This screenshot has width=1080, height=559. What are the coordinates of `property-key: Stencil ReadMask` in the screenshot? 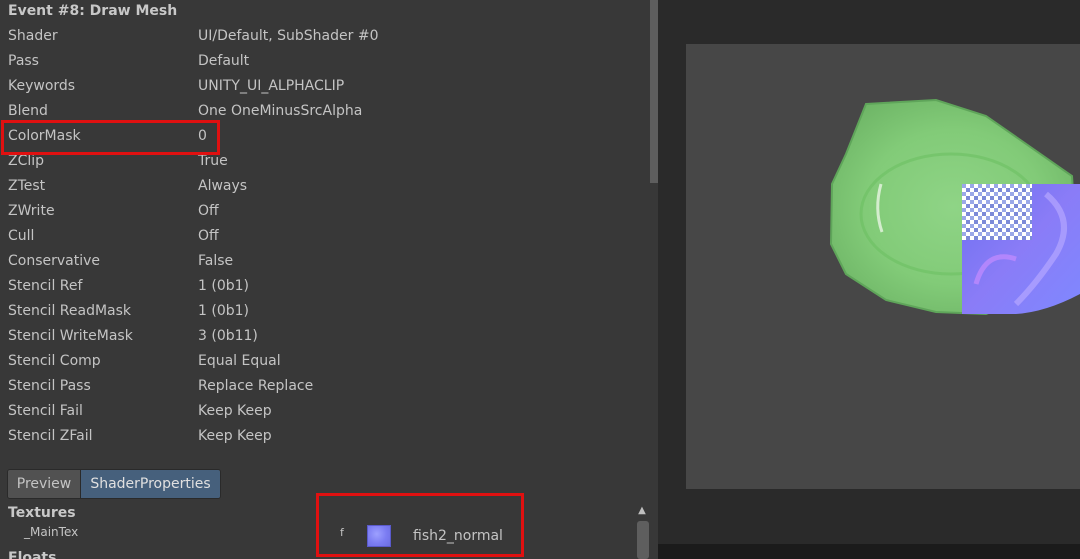 It's located at (70, 311).